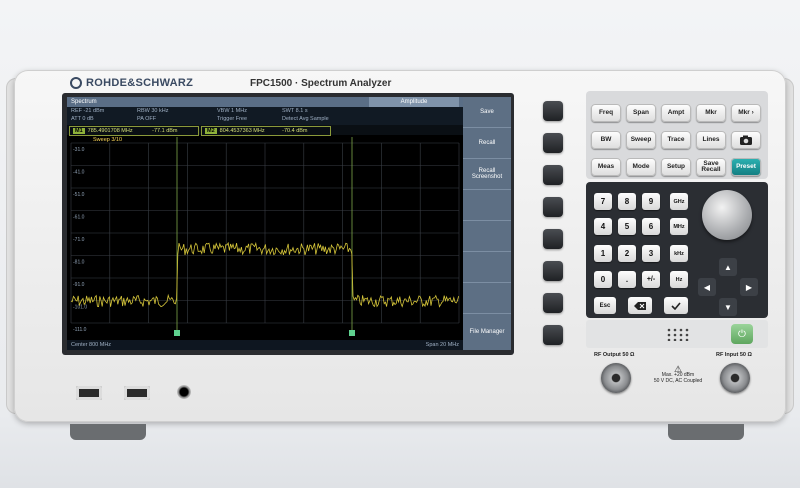 Image resolution: width=800 pixels, height=488 pixels. I want to click on lines-key: Lines, so click(711, 140).